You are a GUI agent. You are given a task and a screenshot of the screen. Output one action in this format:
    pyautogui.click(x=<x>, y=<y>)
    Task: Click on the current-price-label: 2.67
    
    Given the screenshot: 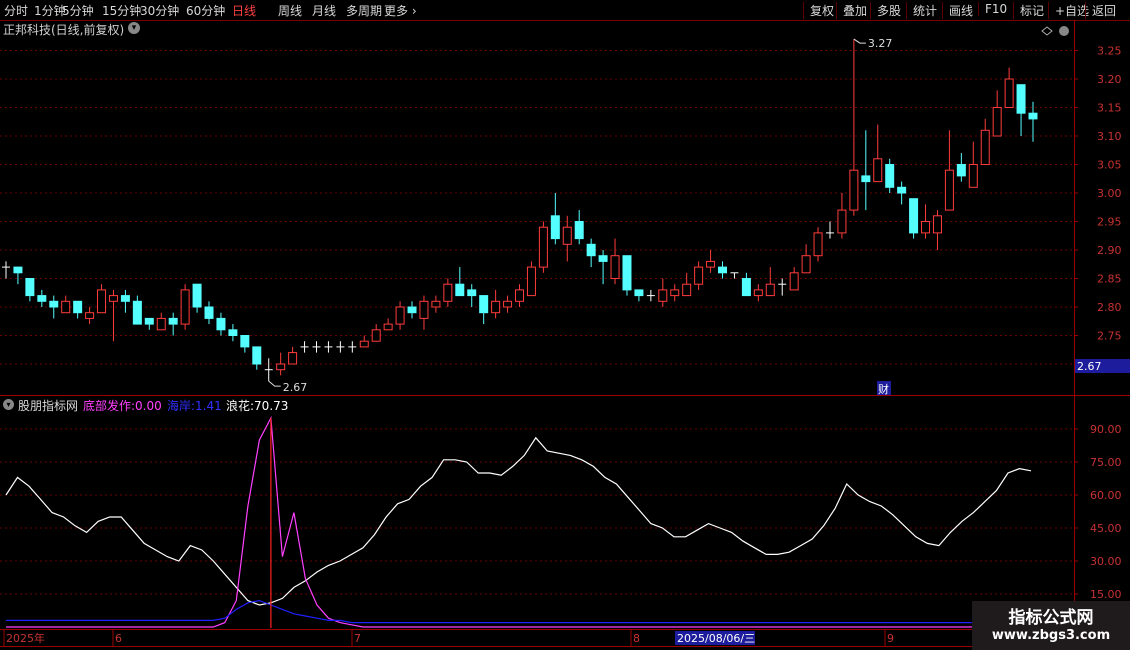 What is the action you would take?
    pyautogui.click(x=1089, y=366)
    